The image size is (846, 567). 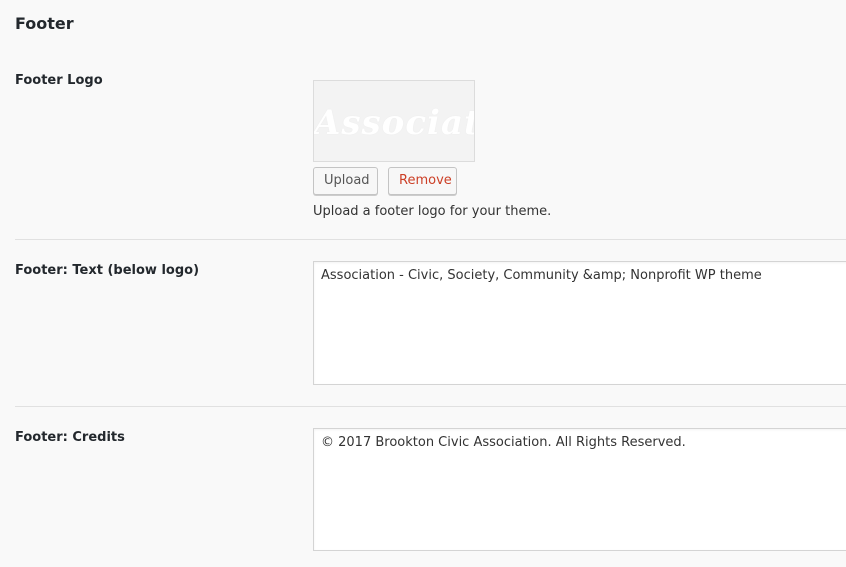 I want to click on footer-logo-description: Upload a footer logo for your theme., so click(x=432, y=211).